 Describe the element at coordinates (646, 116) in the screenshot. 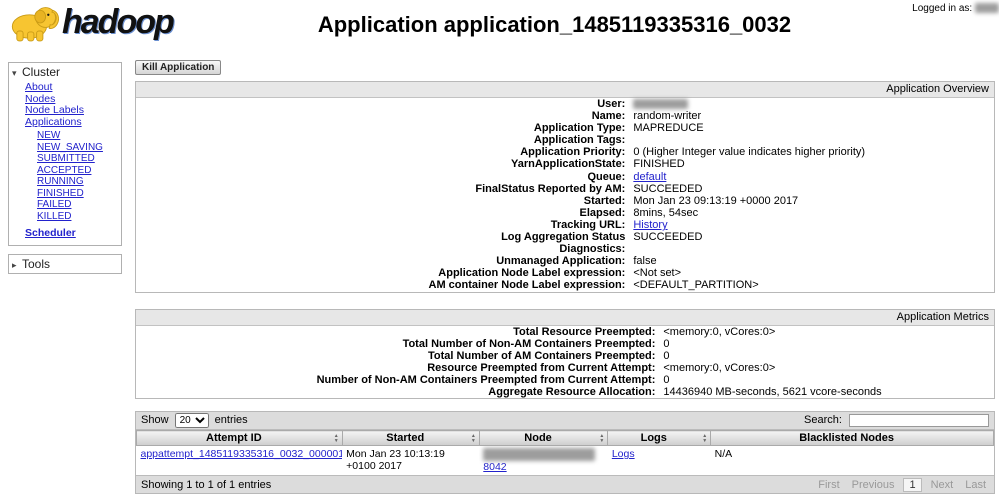

I see `overview-row-name: Name: random-writer` at that location.